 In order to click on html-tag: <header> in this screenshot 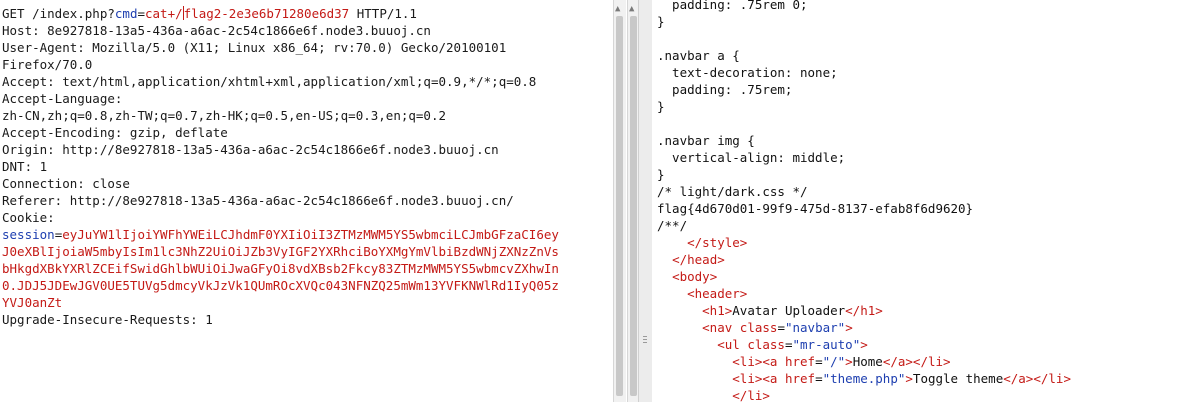, I will do `click(717, 293)`.